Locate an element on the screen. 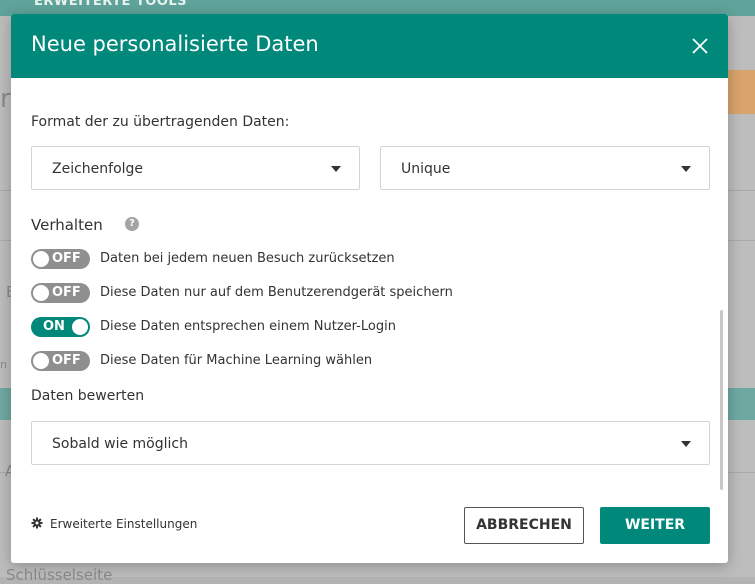 The image size is (755, 584). background-bottom-text: Schlüsselseite is located at coordinates (59, 575).